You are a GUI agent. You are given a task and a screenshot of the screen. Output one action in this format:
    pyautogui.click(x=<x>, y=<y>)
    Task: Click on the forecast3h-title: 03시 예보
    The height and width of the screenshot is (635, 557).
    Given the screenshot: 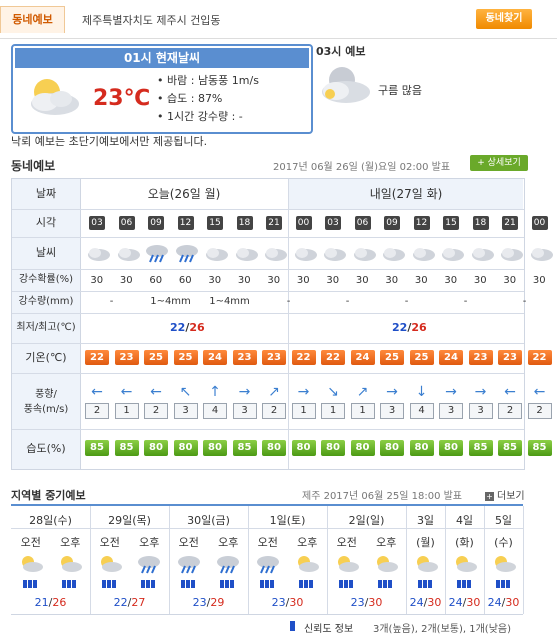 What is the action you would take?
    pyautogui.click(x=341, y=51)
    